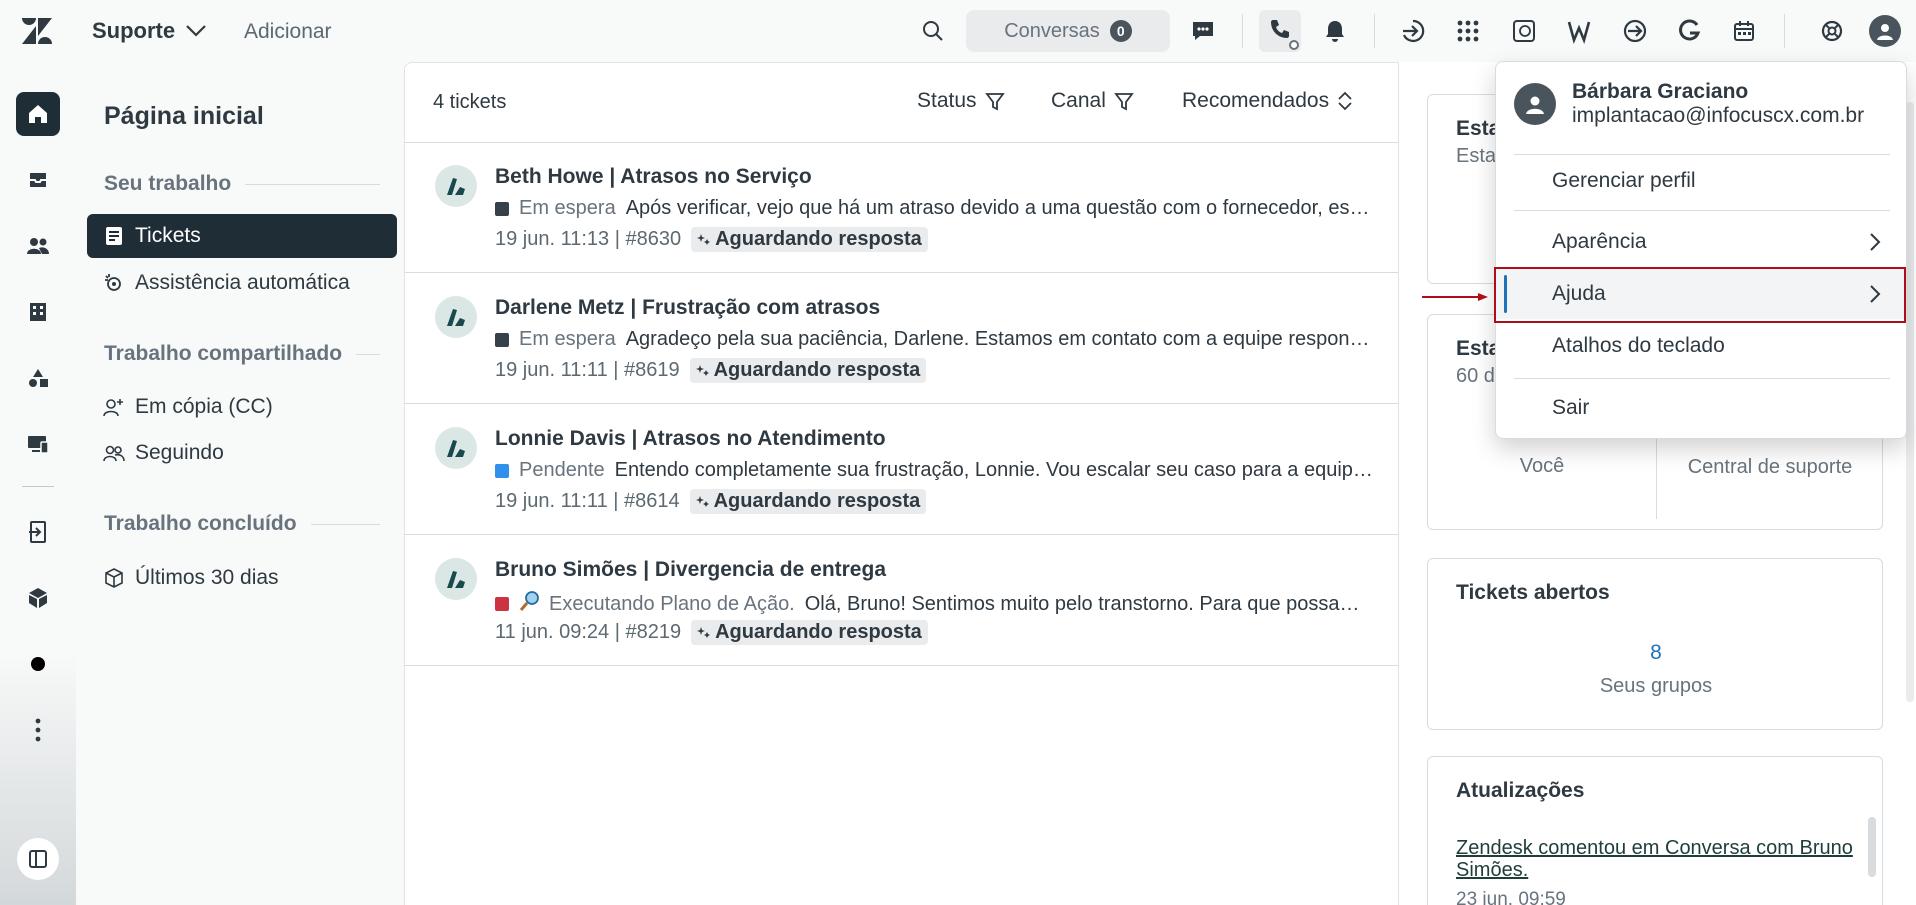 This screenshot has width=1916, height=905. I want to click on rail-app-dot-button, so click(38, 664).